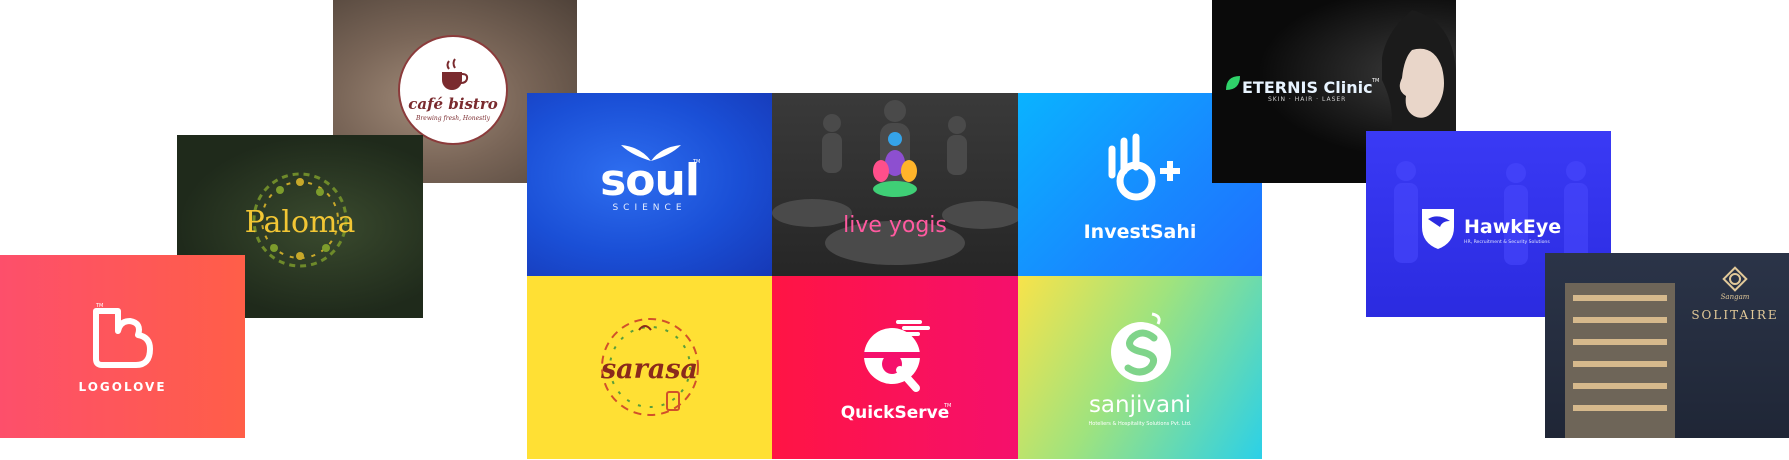  Describe the element at coordinates (100, 306) in the screenshot. I see `logolove-tm: TM` at that location.